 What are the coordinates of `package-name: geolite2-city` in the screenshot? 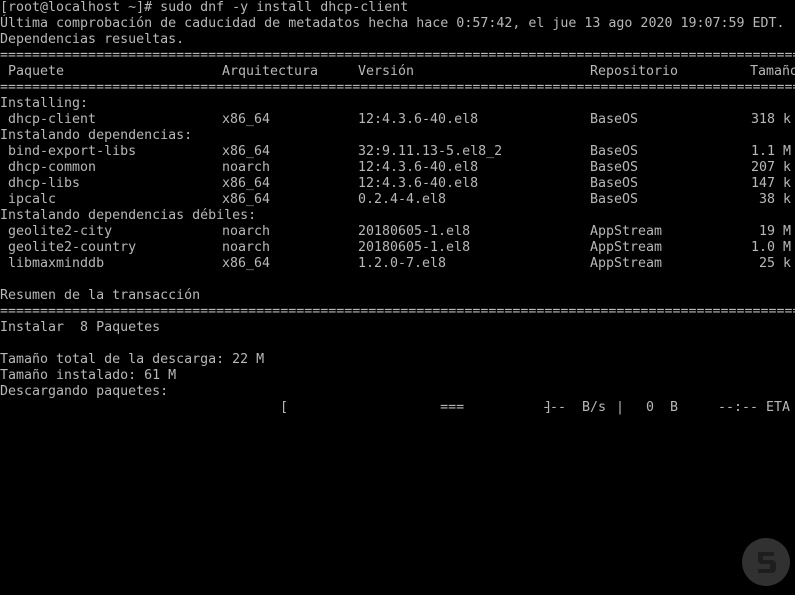 It's located at (56, 231).